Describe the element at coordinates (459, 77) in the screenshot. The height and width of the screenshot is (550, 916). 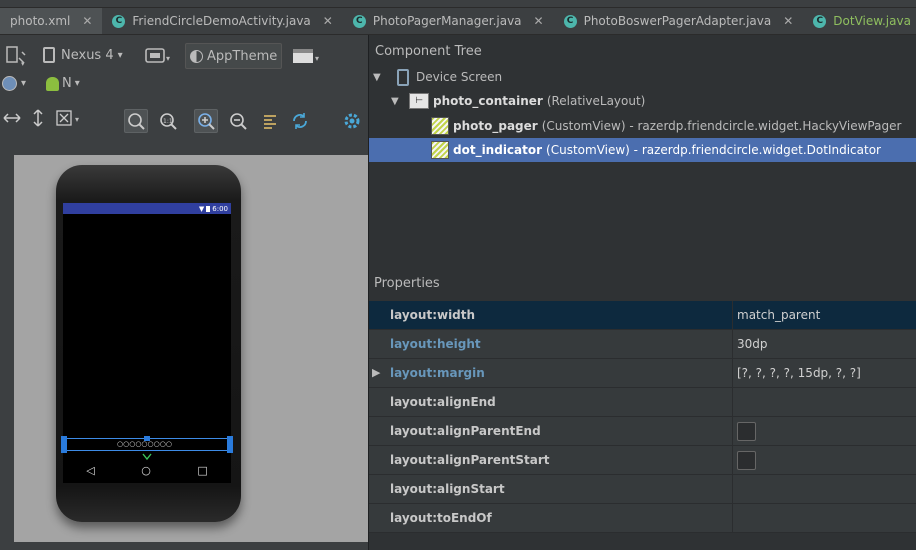
I see `tree-item-label: Device Screen` at that location.